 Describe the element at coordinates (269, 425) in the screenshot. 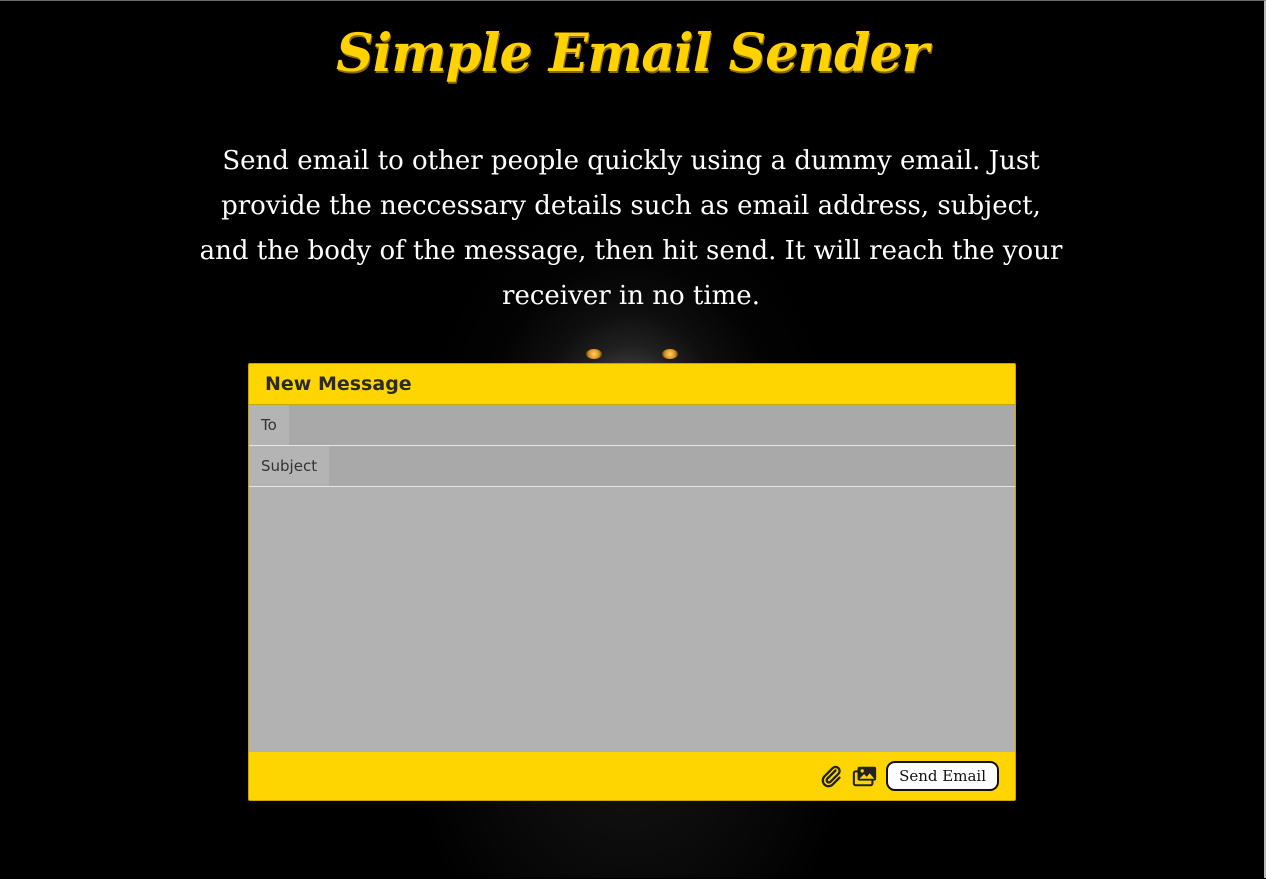

I see `to-label: To` at that location.